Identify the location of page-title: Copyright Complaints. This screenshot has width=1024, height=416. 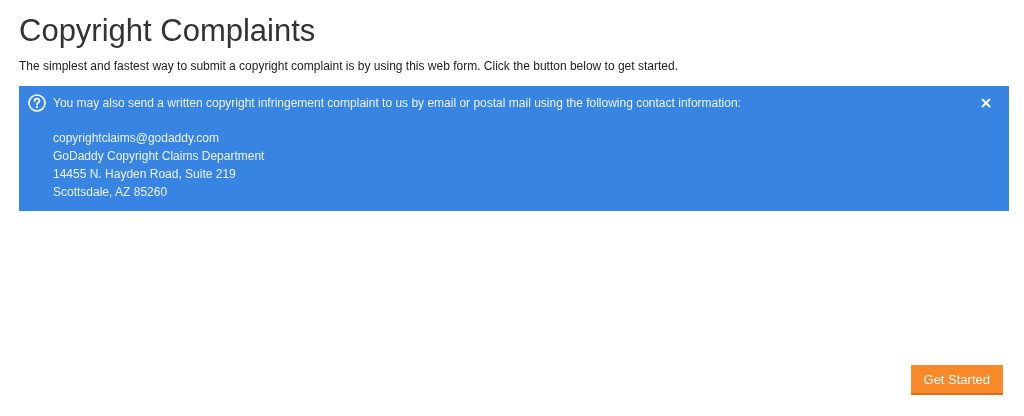
(167, 31).